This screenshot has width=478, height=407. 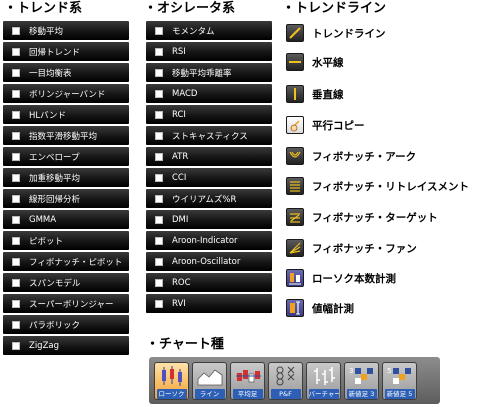 I want to click on oscillator-item: CCI, so click(x=209, y=177).